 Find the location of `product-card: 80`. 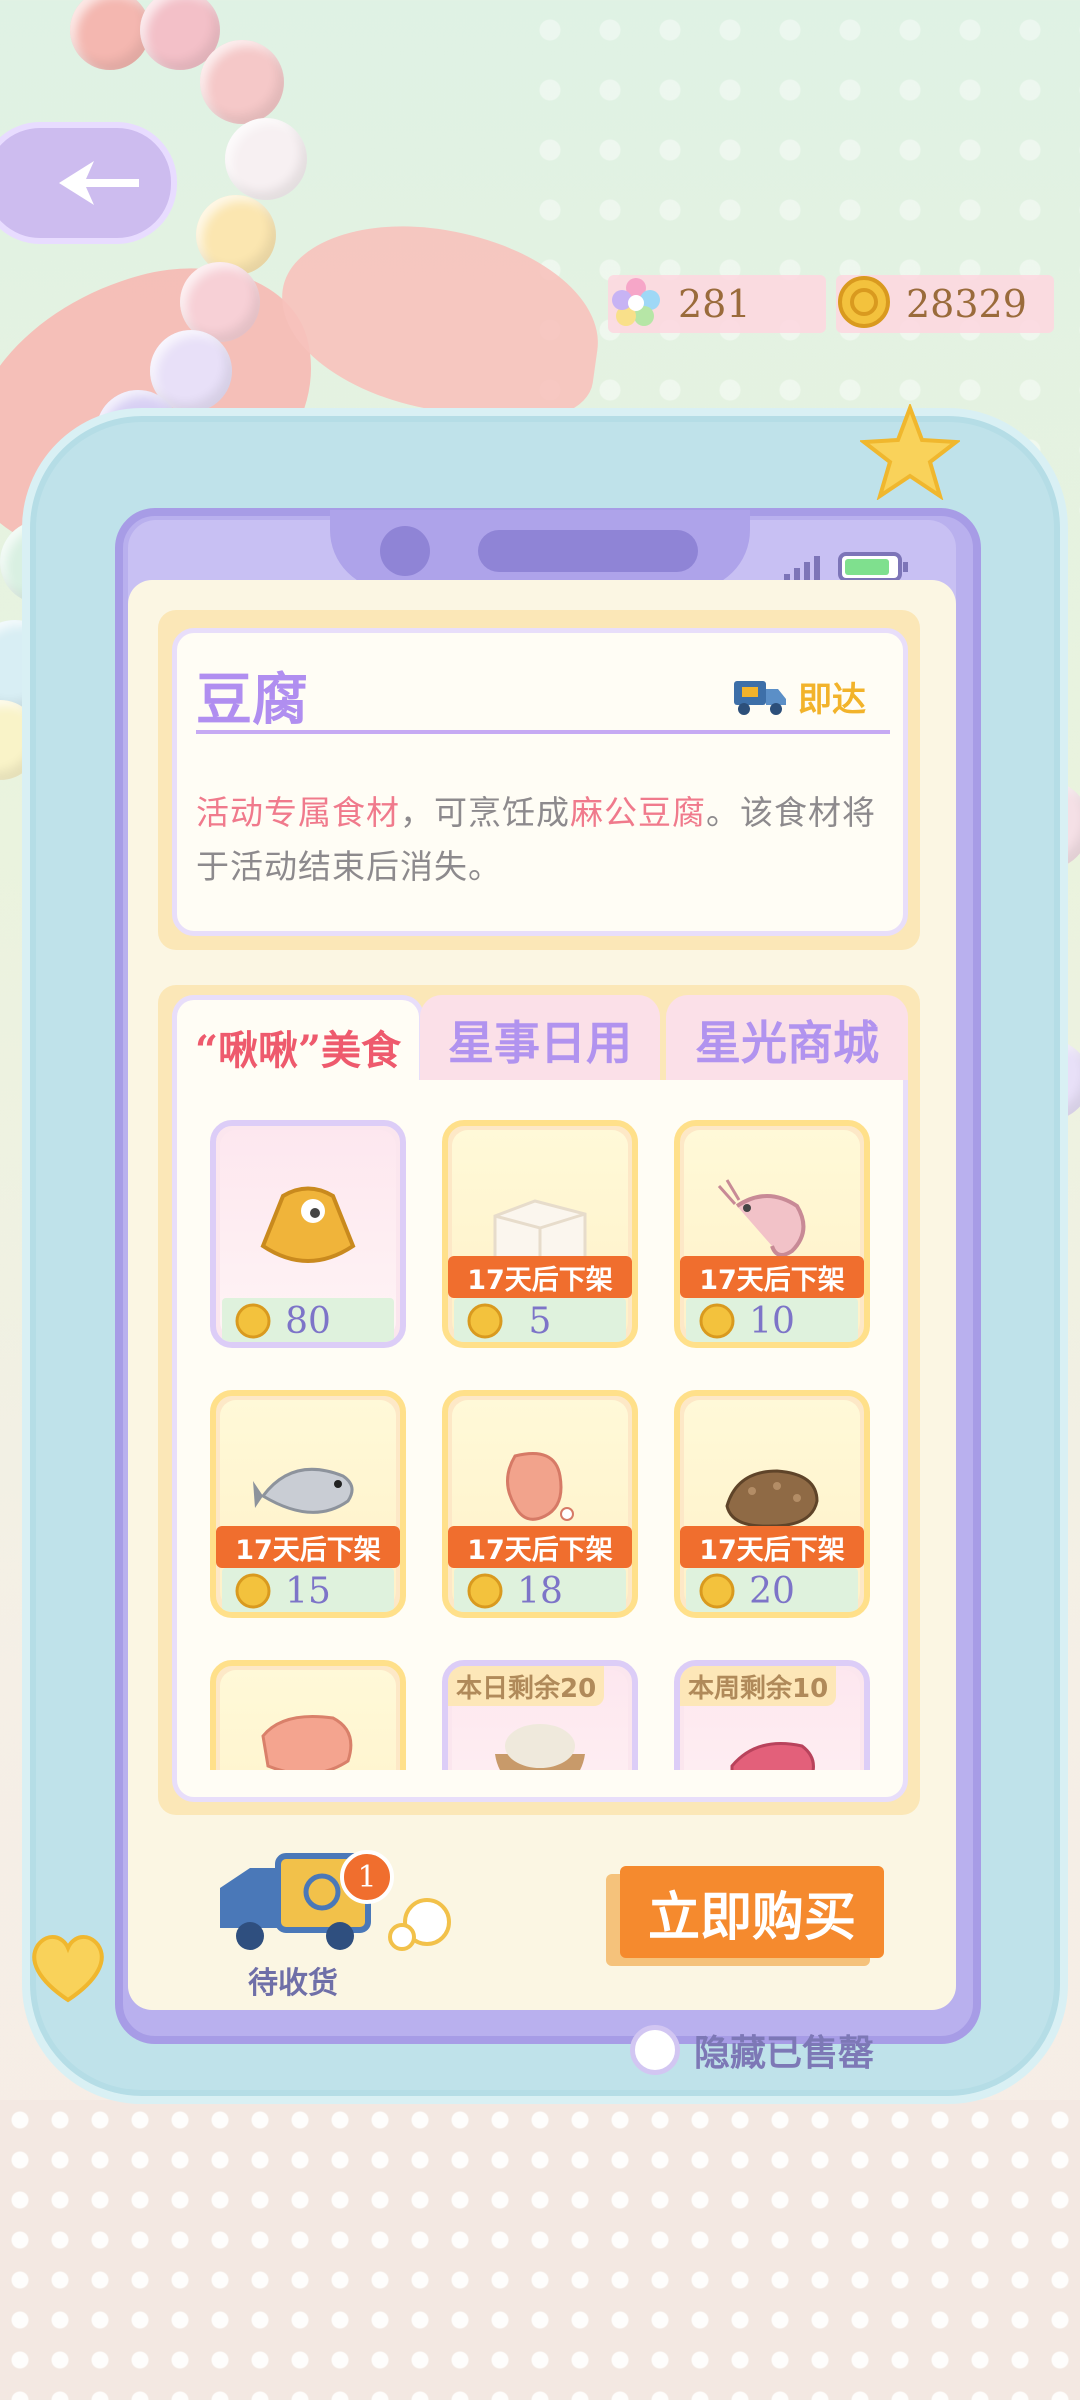

product-card: 80 is located at coordinates (308, 1234).